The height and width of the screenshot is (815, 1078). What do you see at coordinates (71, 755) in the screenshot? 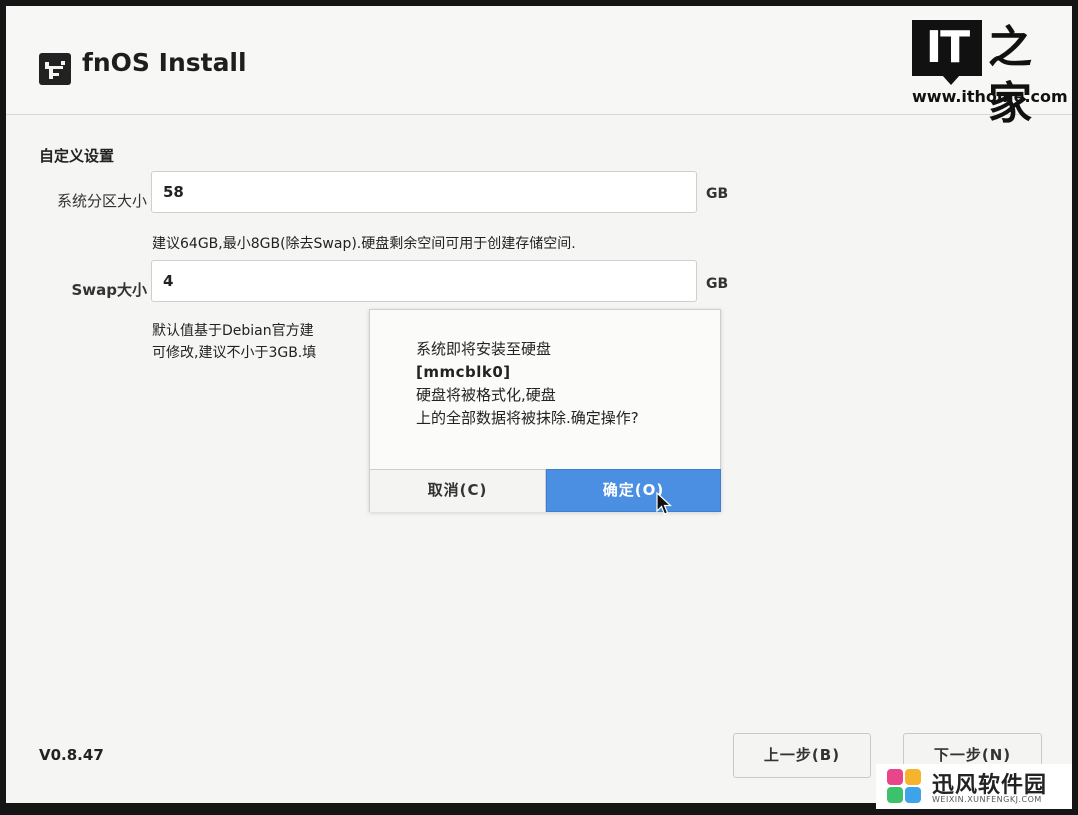
I see `version-label: V0.8.47` at bounding box center [71, 755].